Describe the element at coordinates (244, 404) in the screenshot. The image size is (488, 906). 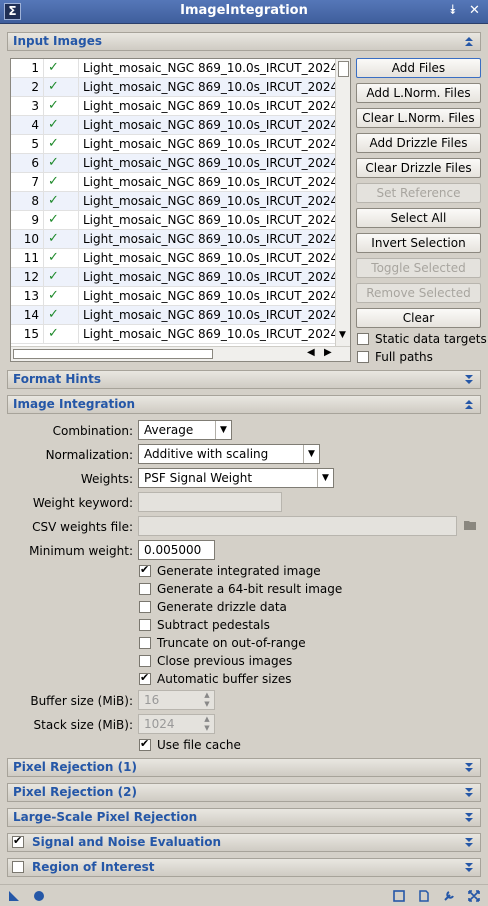
I see `section-image-integration: Image Integration` at that location.